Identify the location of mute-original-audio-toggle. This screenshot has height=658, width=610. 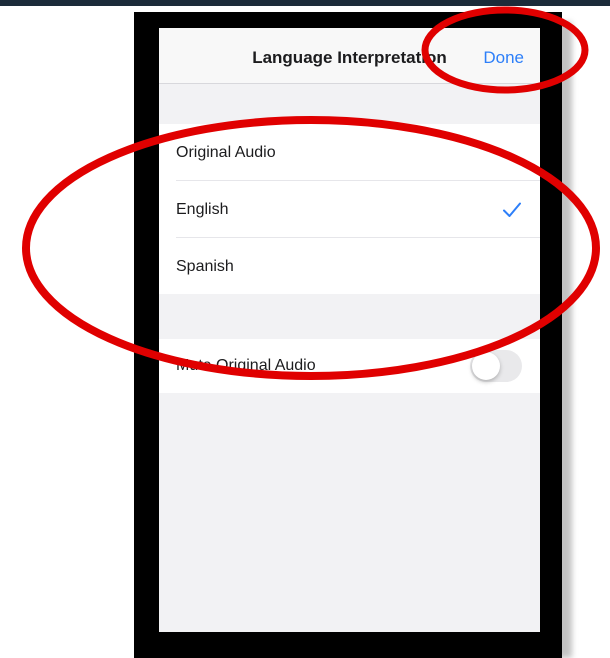
(496, 366).